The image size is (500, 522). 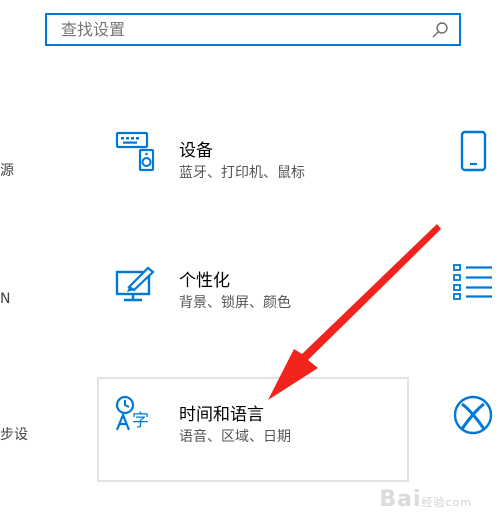 I want to click on watermark-sub: 经验, so click(x=433, y=502).